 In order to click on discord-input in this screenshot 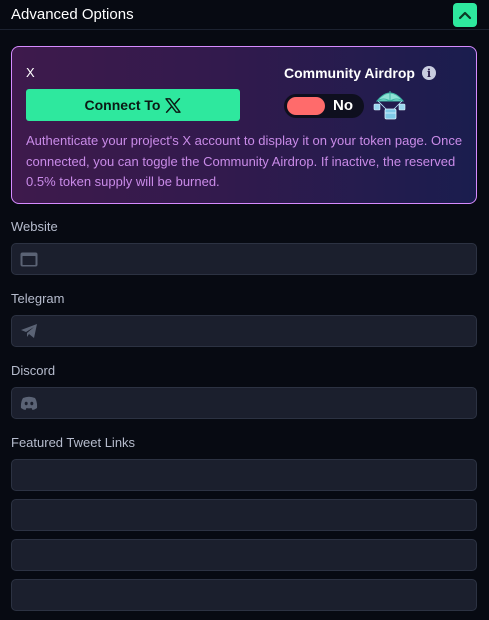, I will do `click(257, 403)`.